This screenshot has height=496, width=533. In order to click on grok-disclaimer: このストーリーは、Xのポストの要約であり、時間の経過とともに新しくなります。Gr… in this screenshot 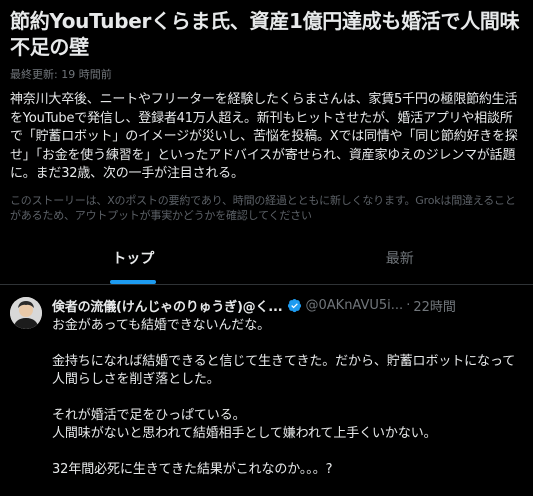, I will do `click(263, 208)`.